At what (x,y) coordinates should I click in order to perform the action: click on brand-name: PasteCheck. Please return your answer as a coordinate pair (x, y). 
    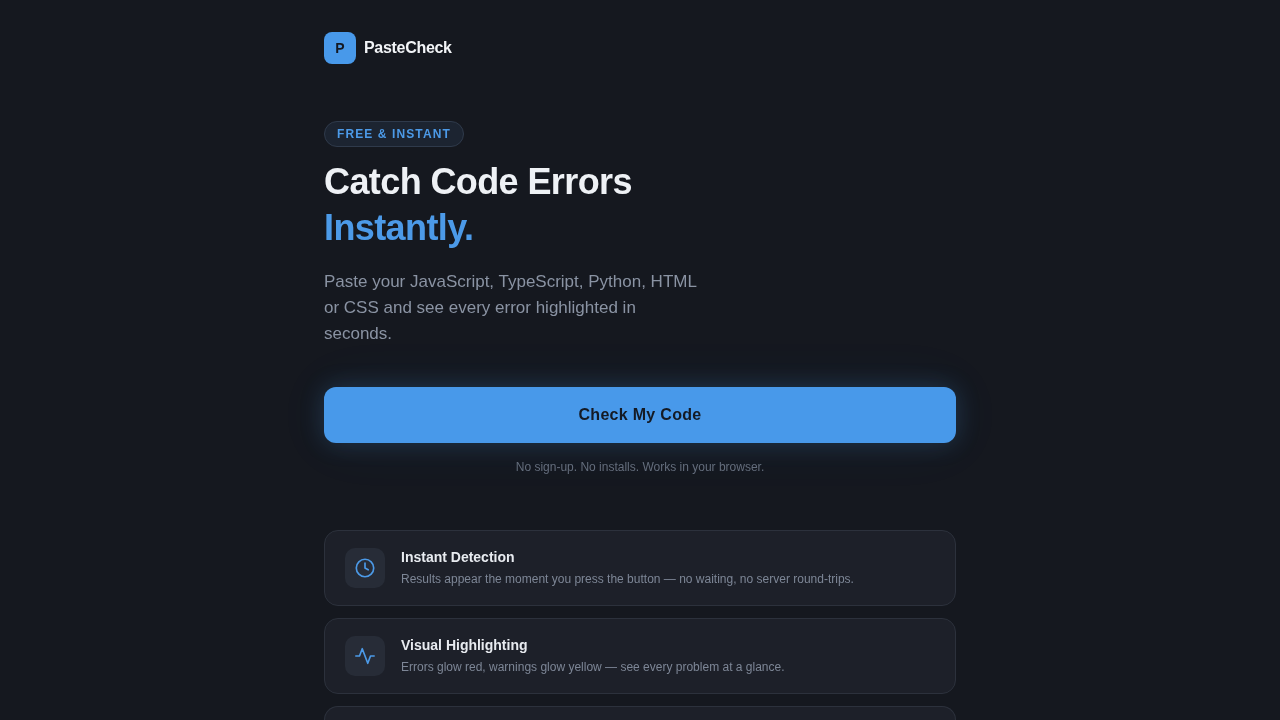
    Looking at the image, I should click on (408, 48).